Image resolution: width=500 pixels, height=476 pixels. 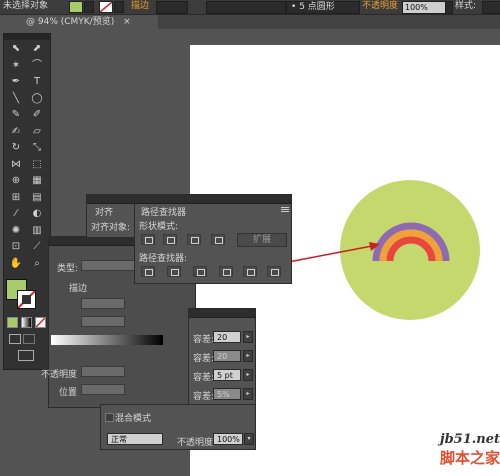 What do you see at coordinates (68, 393) in the screenshot?
I see `position-label: 位置` at bounding box center [68, 393].